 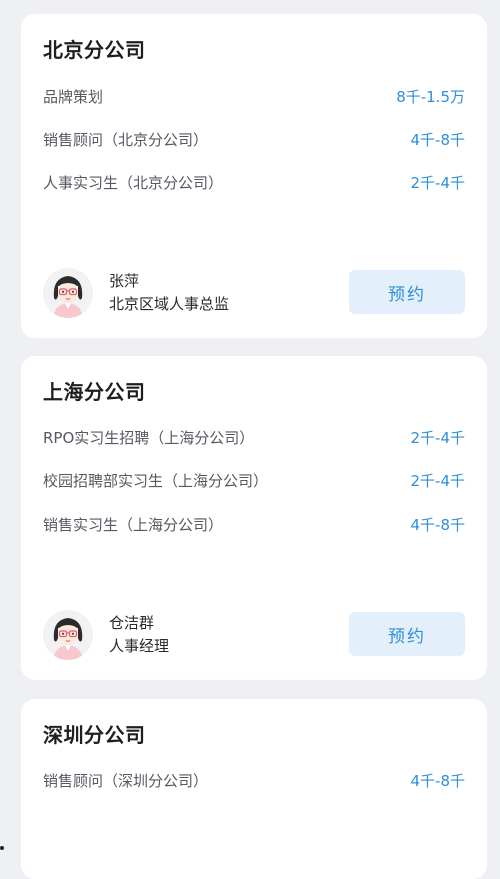 I want to click on contact-name: 仓洁群, so click(x=132, y=623).